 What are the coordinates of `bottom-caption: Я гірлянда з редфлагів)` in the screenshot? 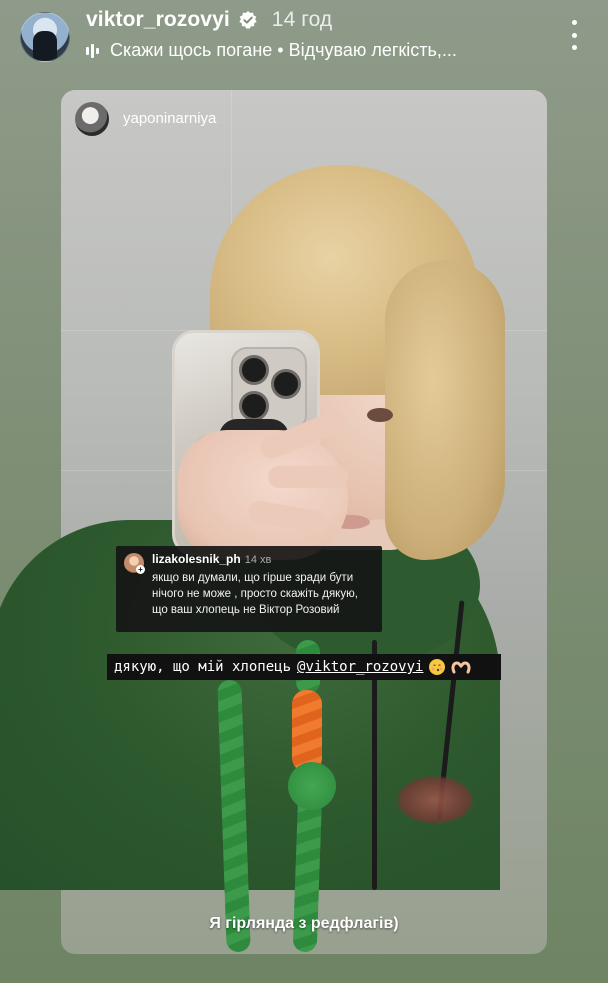 It's located at (304, 923).